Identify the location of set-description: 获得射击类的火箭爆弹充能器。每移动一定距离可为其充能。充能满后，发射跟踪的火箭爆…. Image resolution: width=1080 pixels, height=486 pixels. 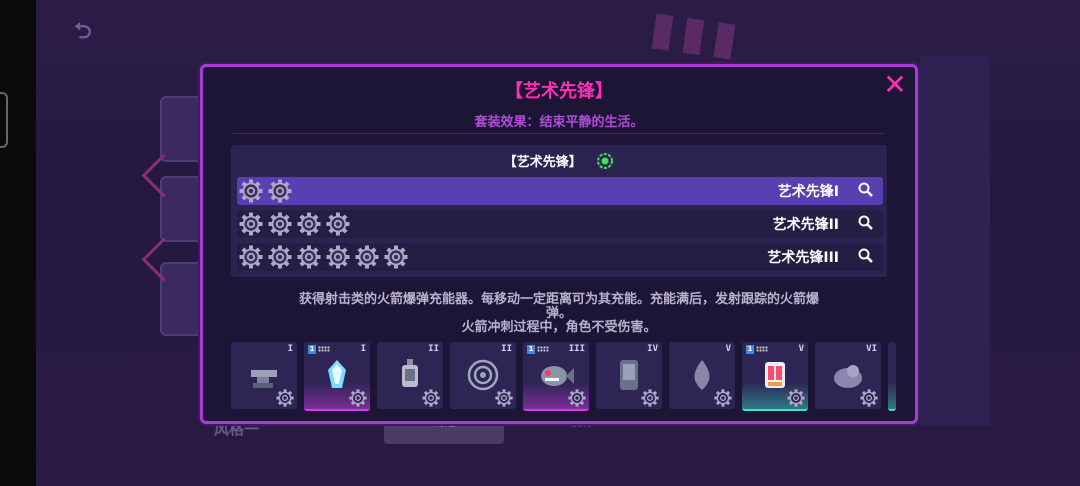
(559, 314).